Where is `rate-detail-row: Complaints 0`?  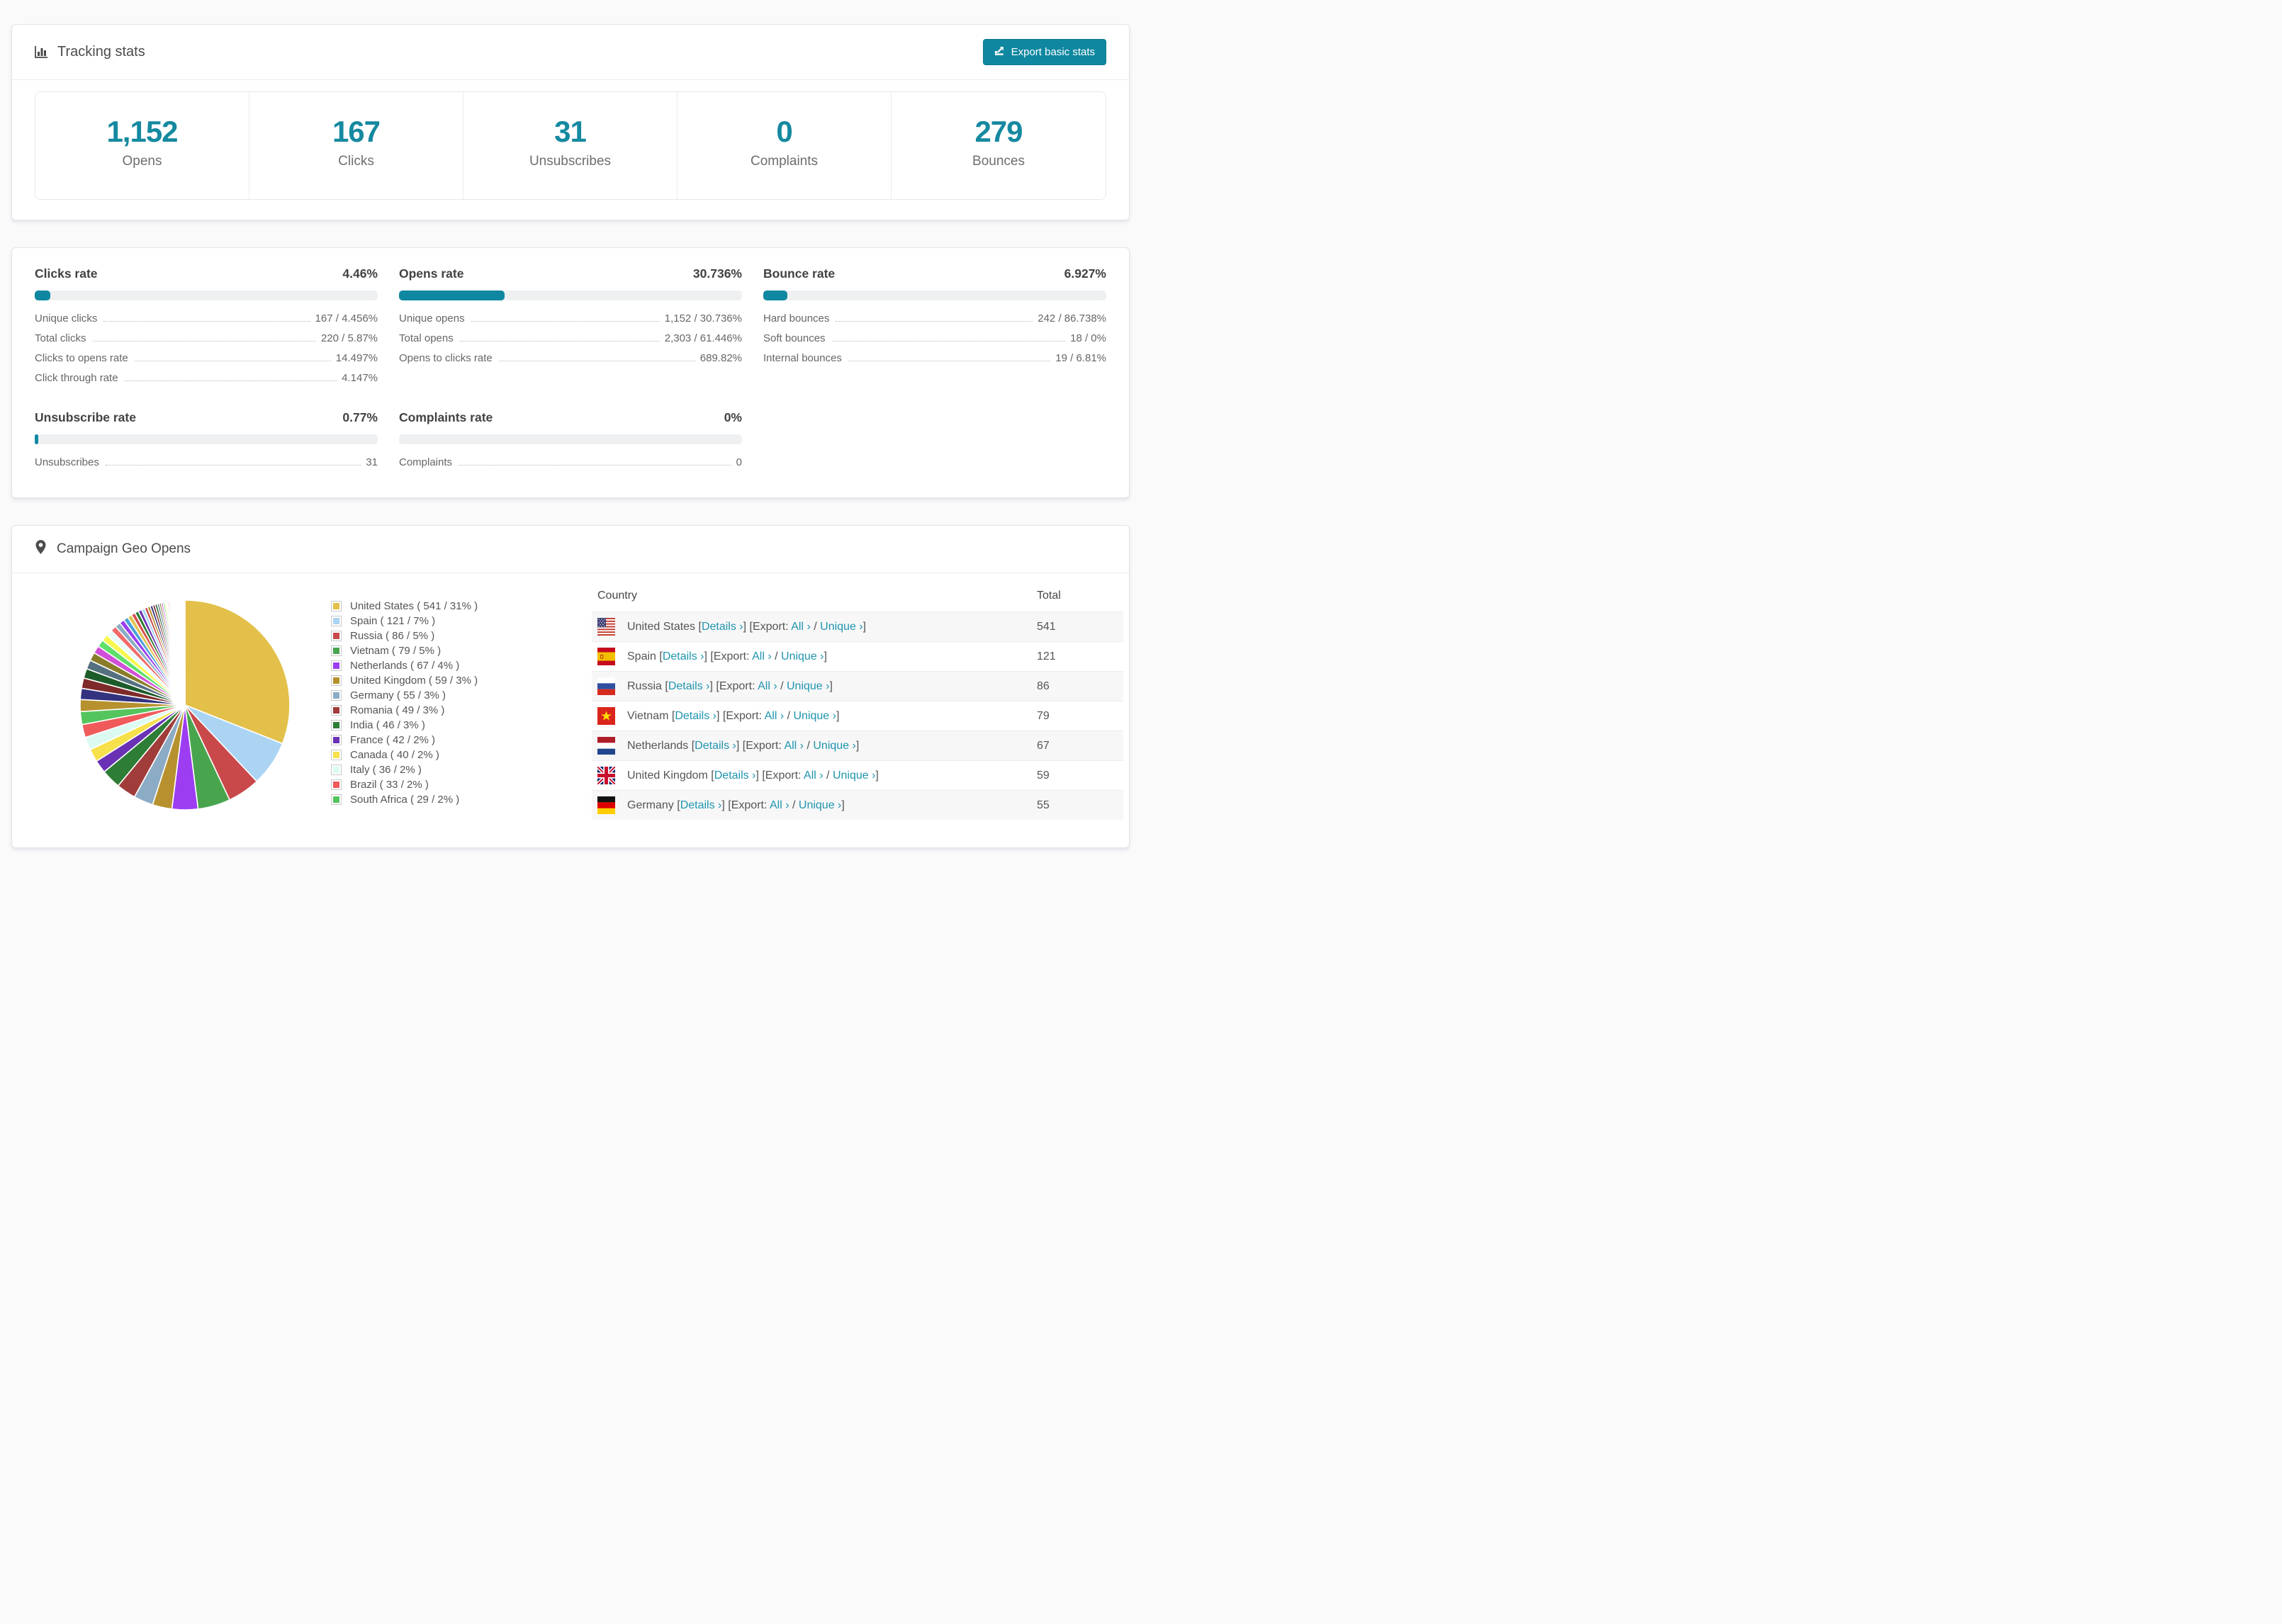
rate-detail-row: Complaints 0 is located at coordinates (570, 466).